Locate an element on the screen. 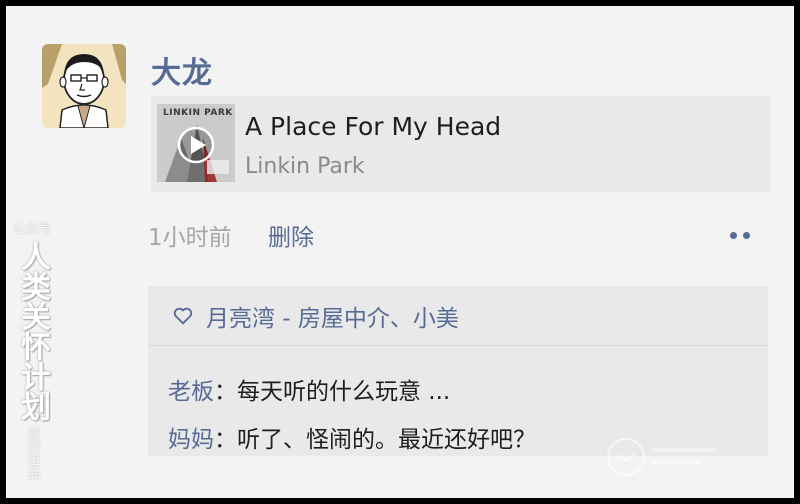 The width and height of the screenshot is (800, 504). watermark: 公众号 人类关怀计划 原创出品 is located at coordinates (32, 358).